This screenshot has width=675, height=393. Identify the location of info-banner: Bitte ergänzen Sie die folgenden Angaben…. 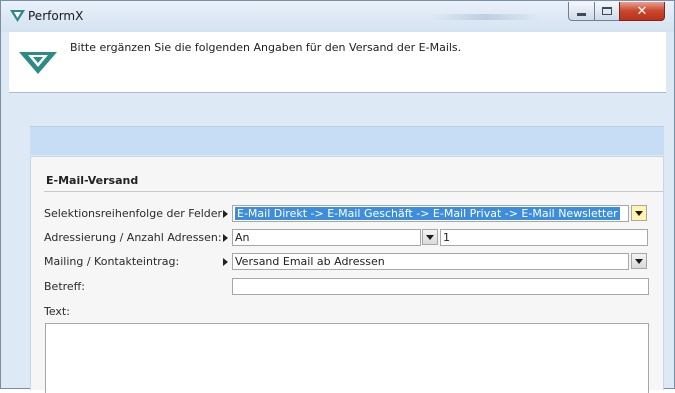
(337, 62).